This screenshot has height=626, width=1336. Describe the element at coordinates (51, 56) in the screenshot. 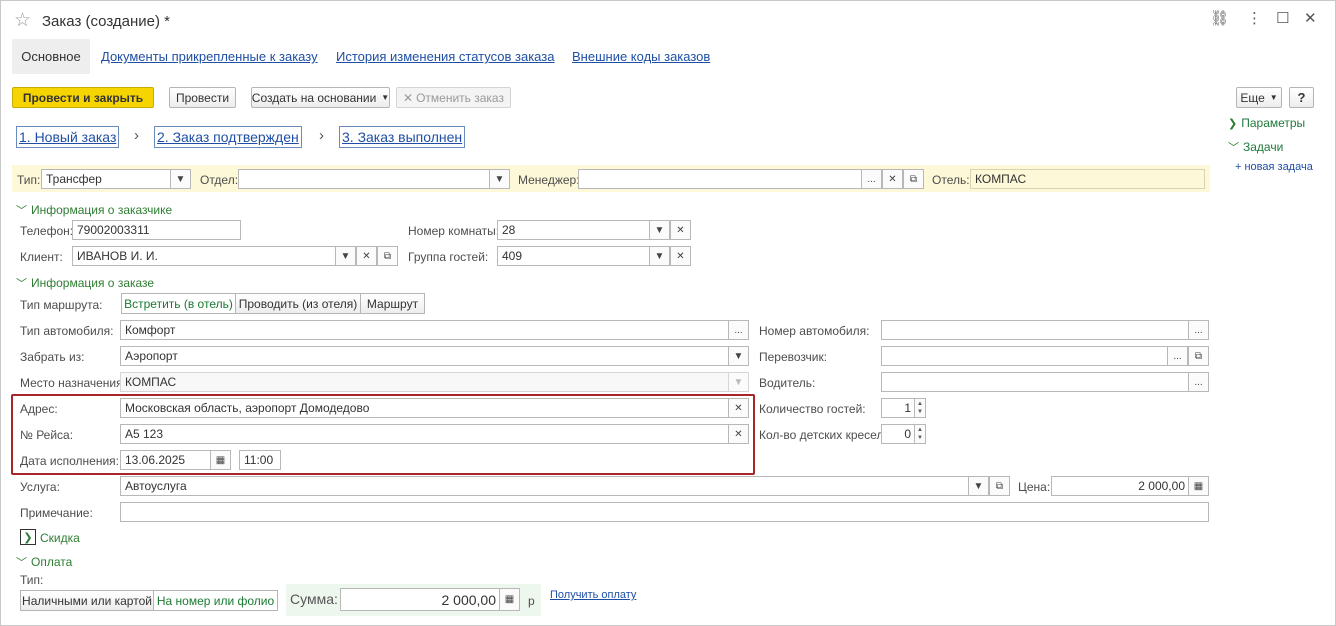

I see `tab-main: Основное` at that location.